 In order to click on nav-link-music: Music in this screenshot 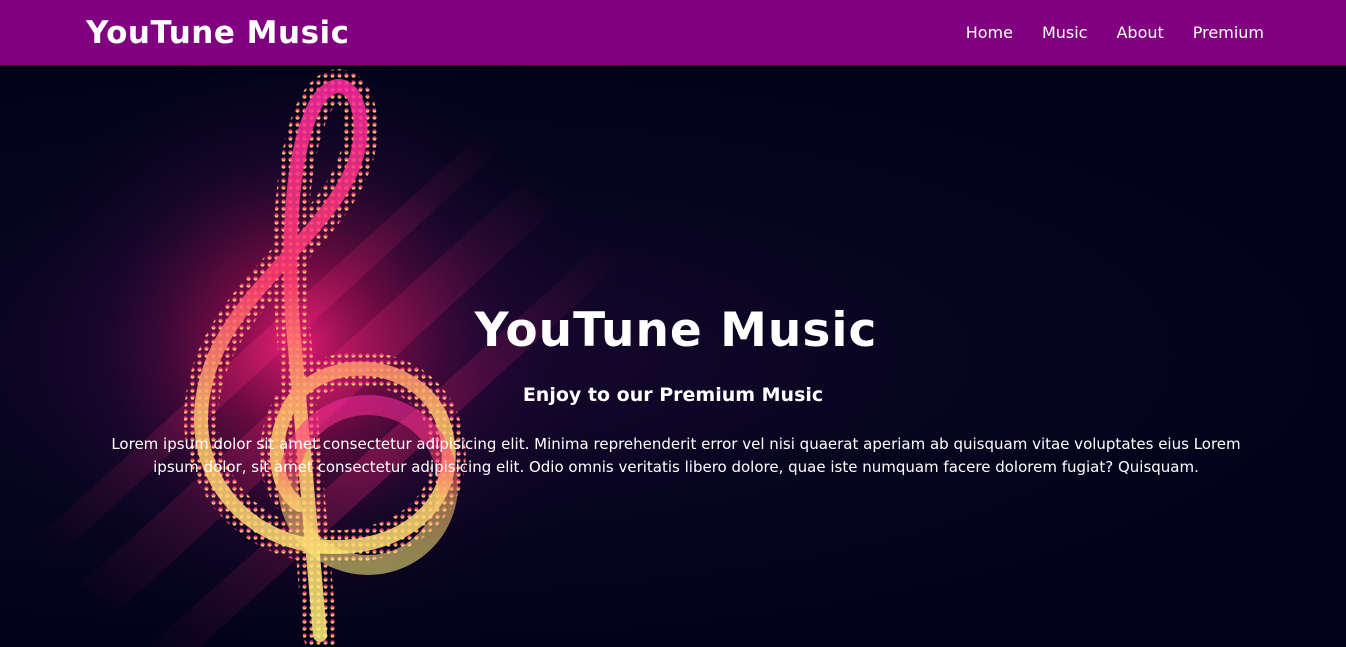, I will do `click(1065, 32)`.